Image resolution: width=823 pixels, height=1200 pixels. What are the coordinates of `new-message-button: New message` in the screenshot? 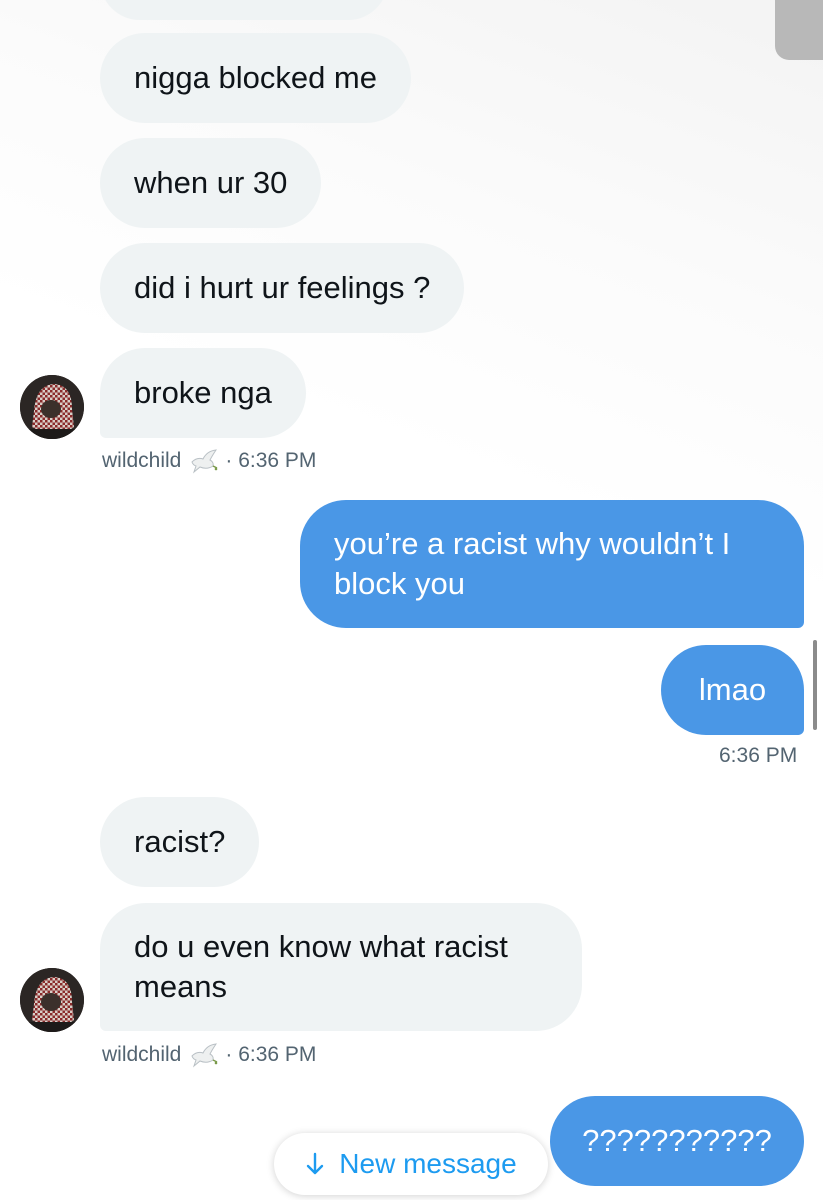 It's located at (411, 1164).